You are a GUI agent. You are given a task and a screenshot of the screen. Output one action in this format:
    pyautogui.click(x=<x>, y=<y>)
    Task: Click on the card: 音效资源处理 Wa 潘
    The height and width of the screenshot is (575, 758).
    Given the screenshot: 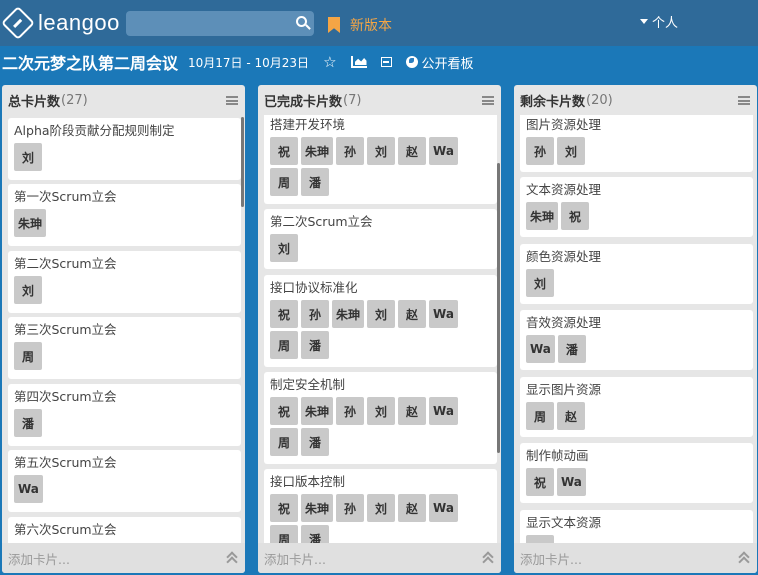 What is the action you would take?
    pyautogui.click(x=636, y=340)
    